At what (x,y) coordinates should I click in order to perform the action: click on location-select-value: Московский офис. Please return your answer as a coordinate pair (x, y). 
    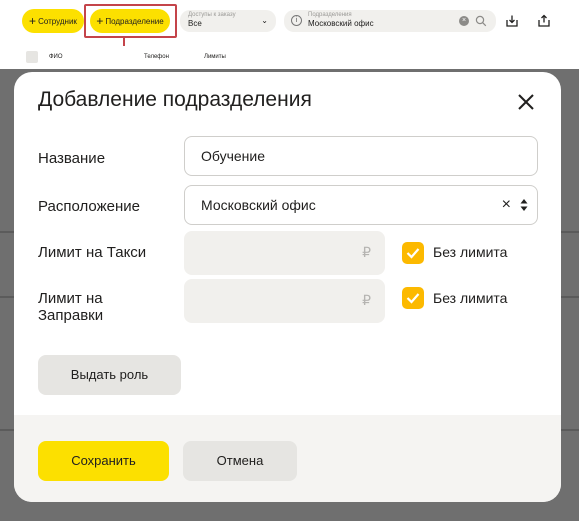
    Looking at the image, I should click on (258, 205).